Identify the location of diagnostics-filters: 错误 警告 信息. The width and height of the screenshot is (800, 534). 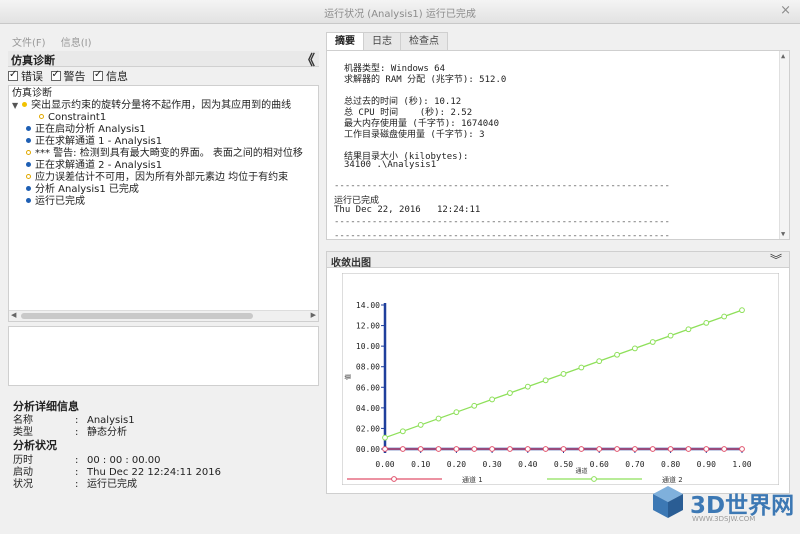
(70, 76).